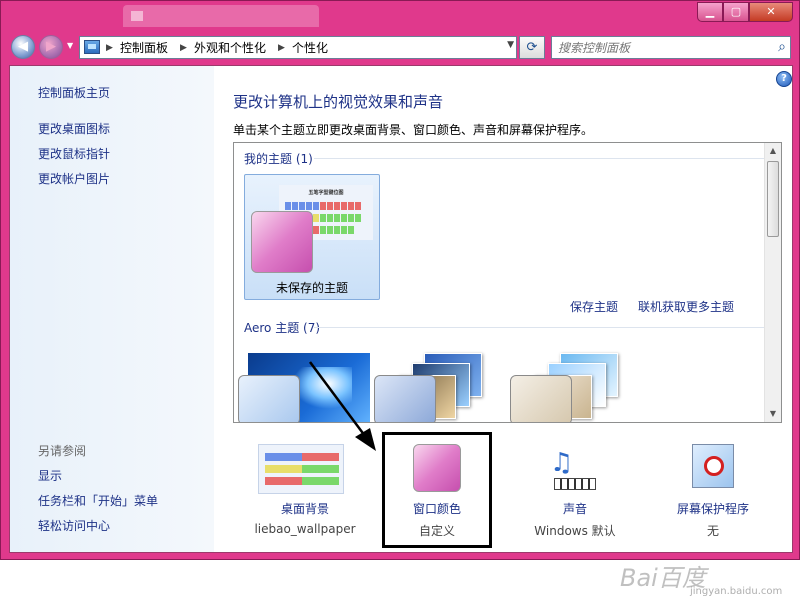 The width and height of the screenshot is (800, 600). I want to click on ease-of-access-link: 轻松访问中心, so click(74, 525).